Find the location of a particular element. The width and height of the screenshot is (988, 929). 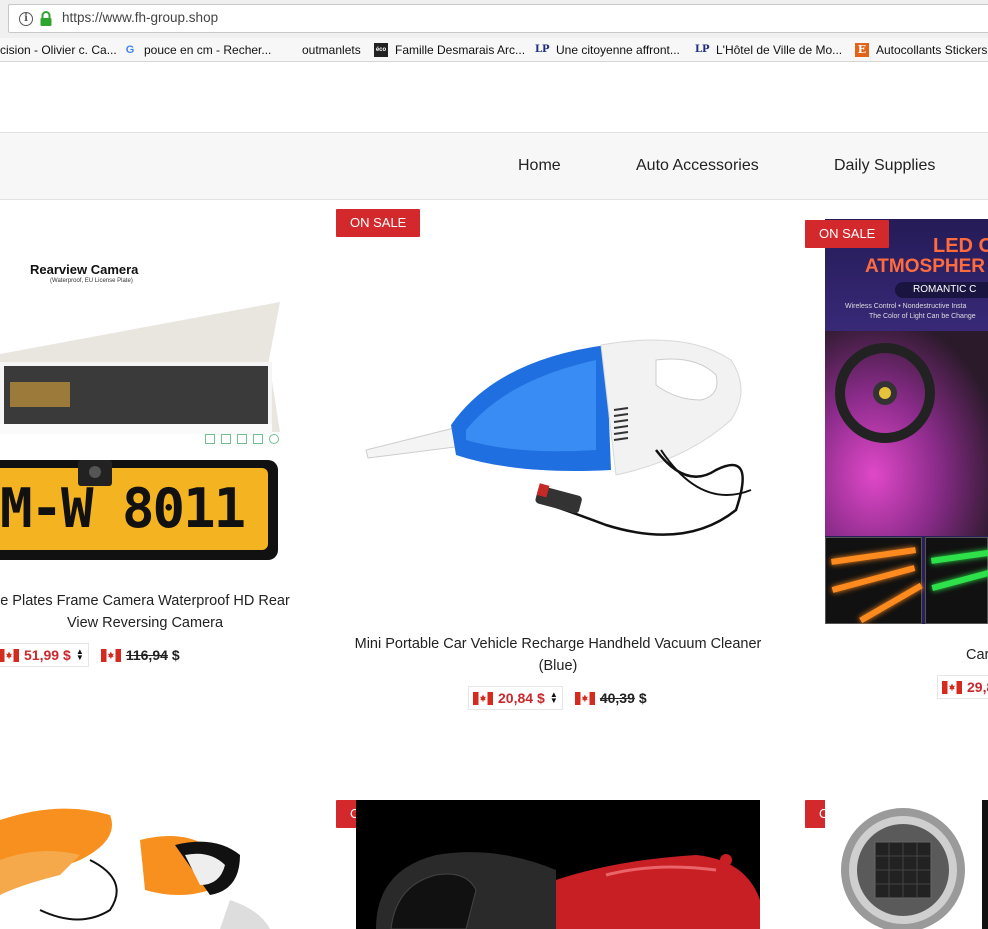

product-title-line: e Plates Frame Camera Waterproof HD Rear is located at coordinates (145, 601).